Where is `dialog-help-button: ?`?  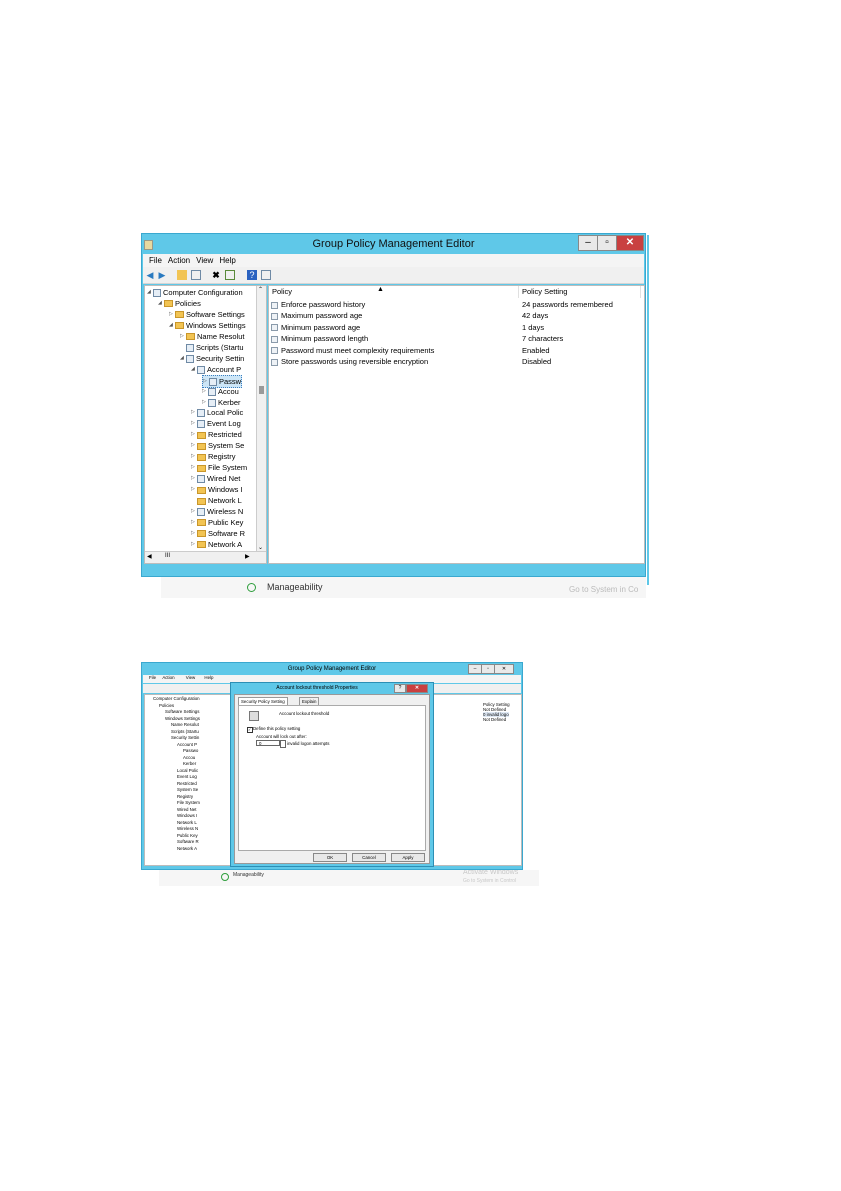 dialog-help-button: ? is located at coordinates (400, 688).